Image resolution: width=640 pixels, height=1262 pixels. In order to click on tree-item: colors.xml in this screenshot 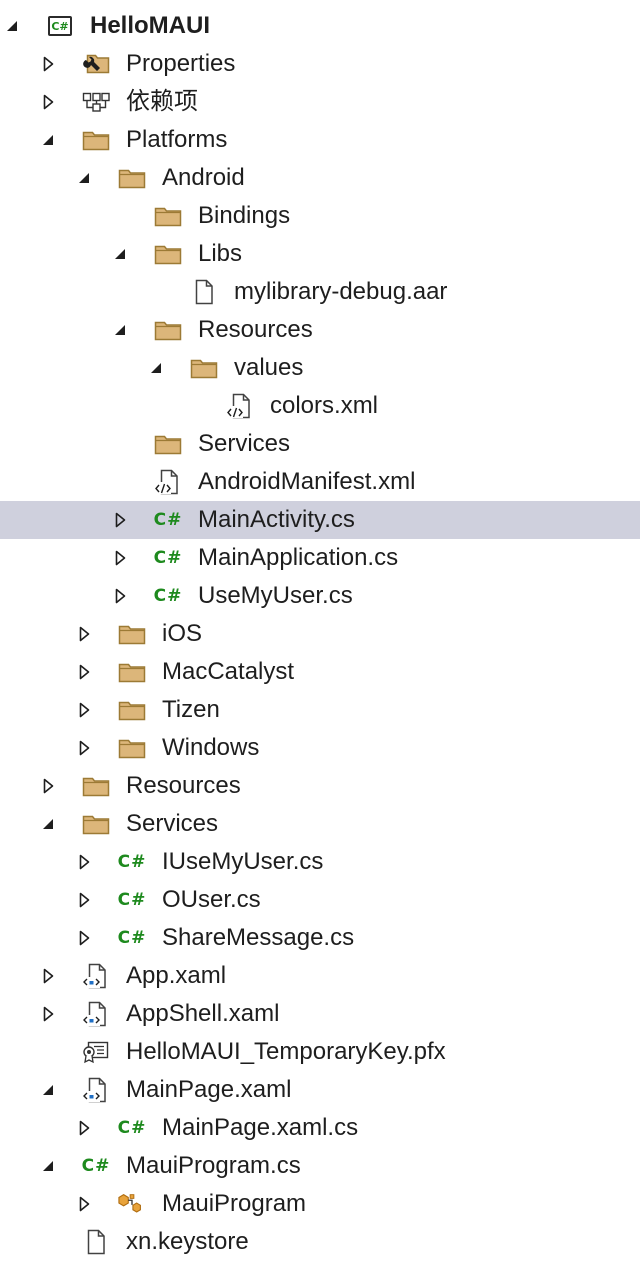, I will do `click(320, 406)`.